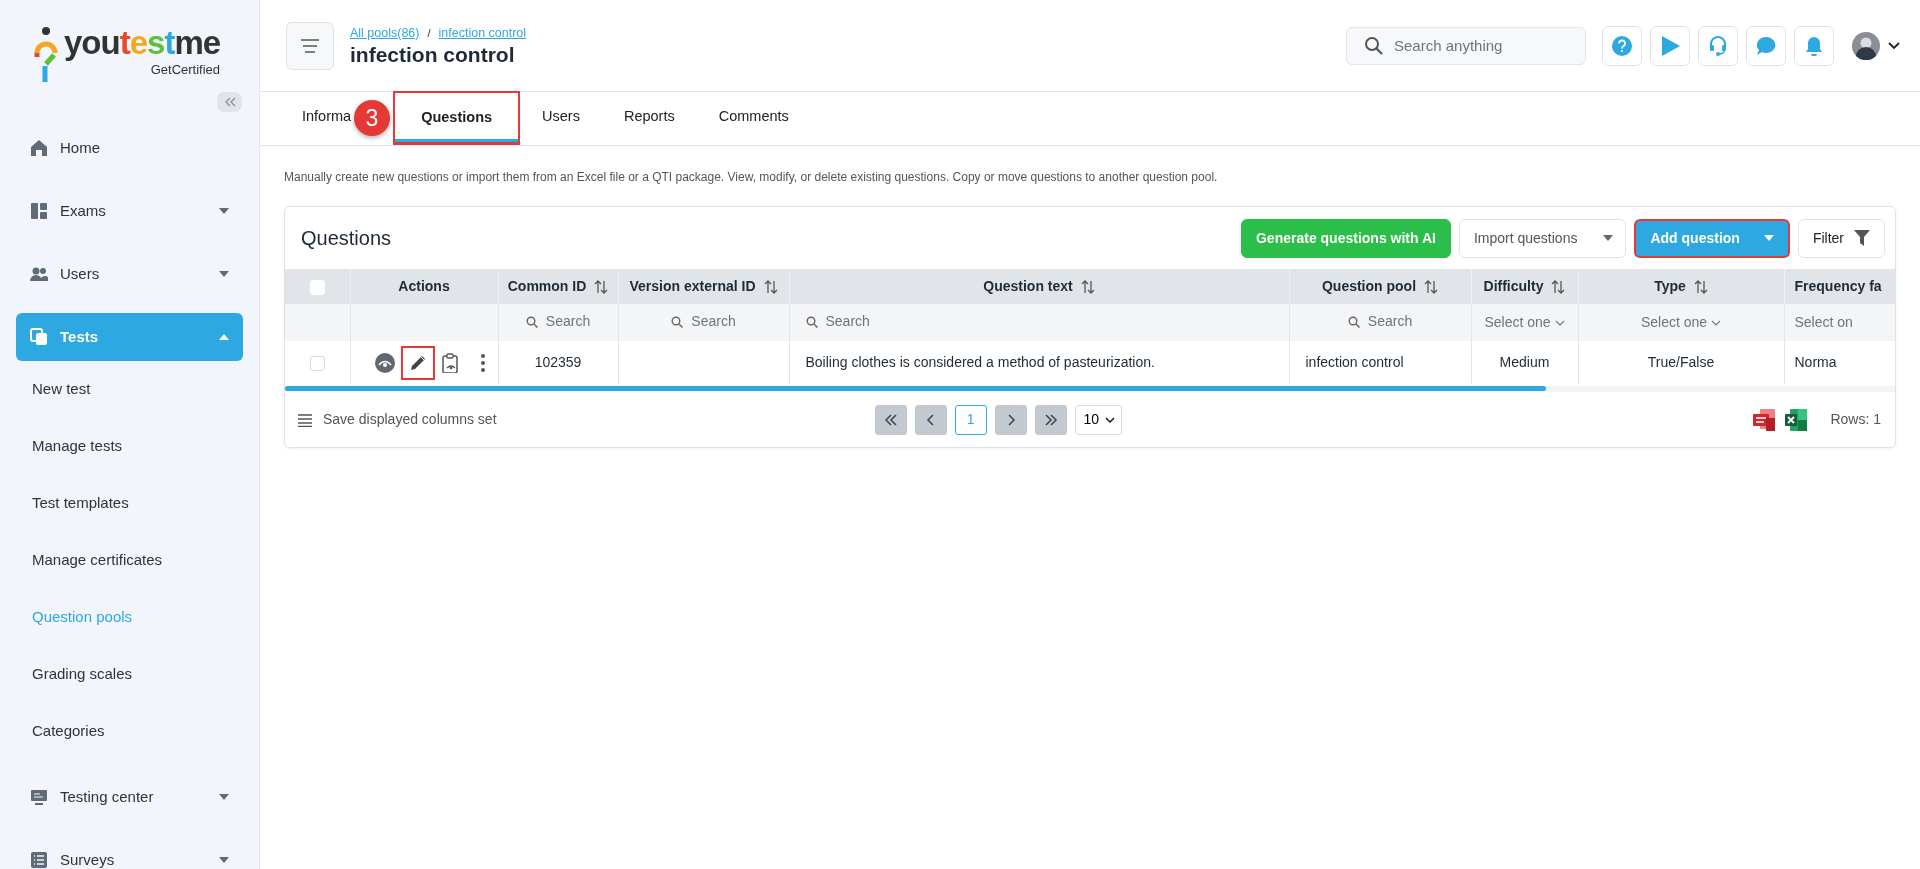 This screenshot has width=1920, height=869. What do you see at coordinates (1010, 419) in the screenshot?
I see `next-page-button` at bounding box center [1010, 419].